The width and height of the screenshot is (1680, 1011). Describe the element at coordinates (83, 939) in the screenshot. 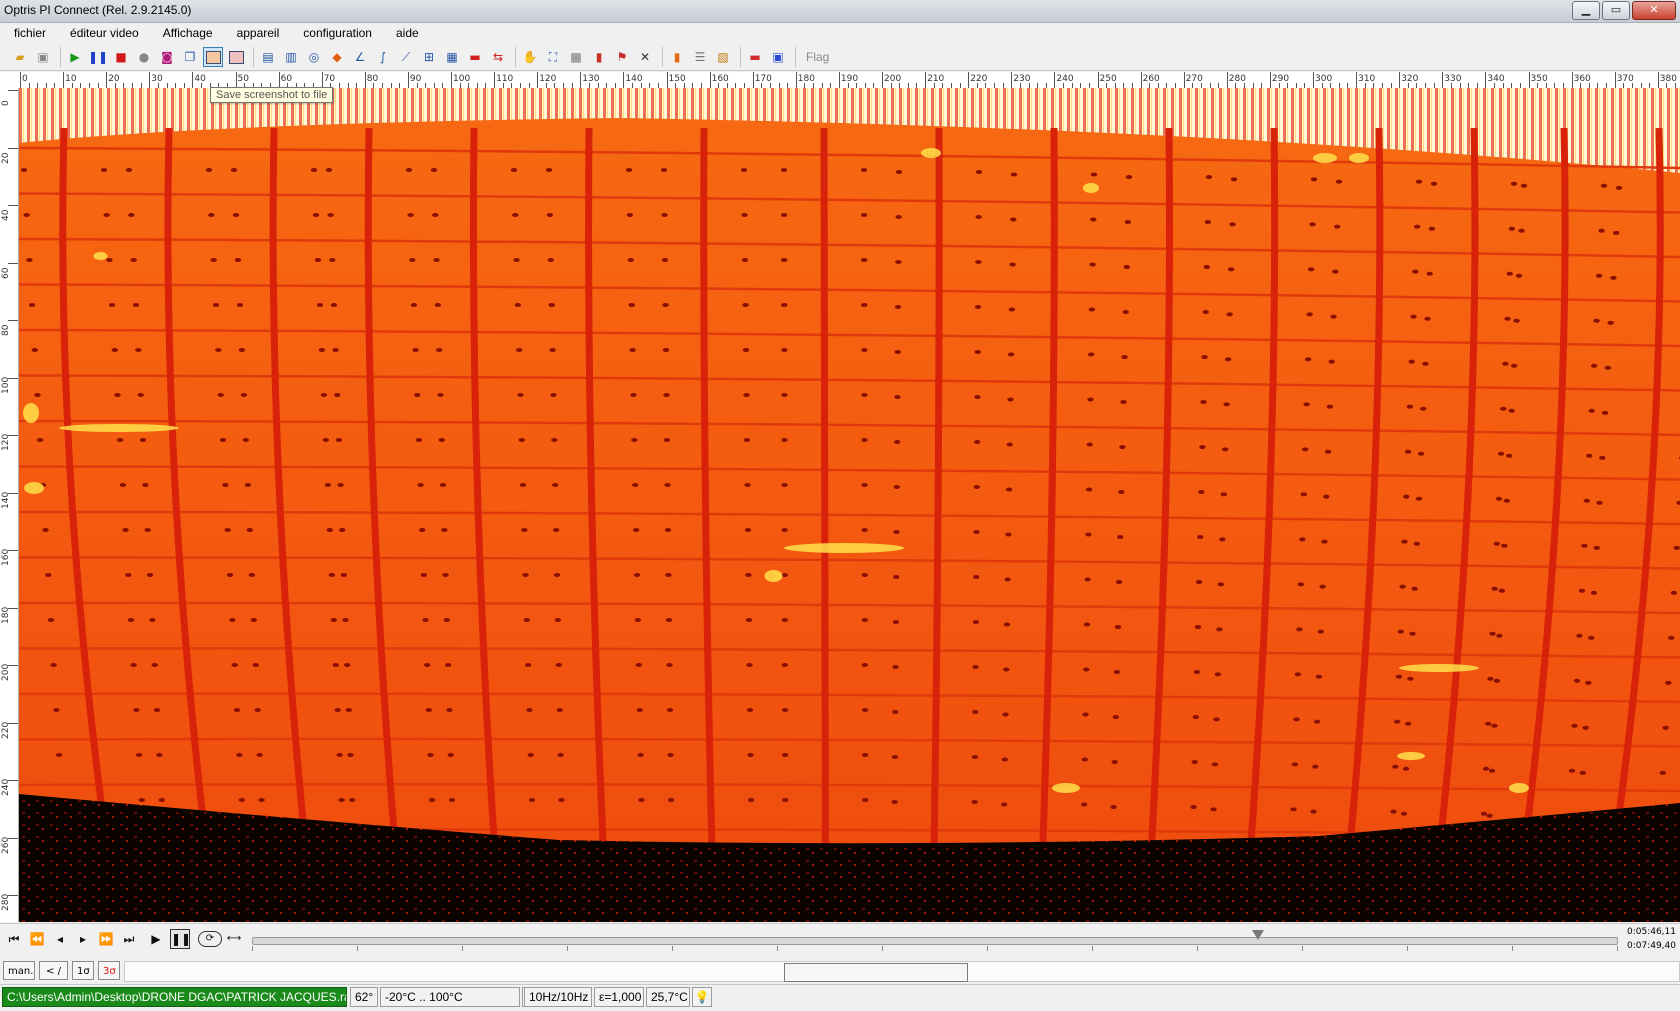

I see `step-forward-icon: ▸` at that location.